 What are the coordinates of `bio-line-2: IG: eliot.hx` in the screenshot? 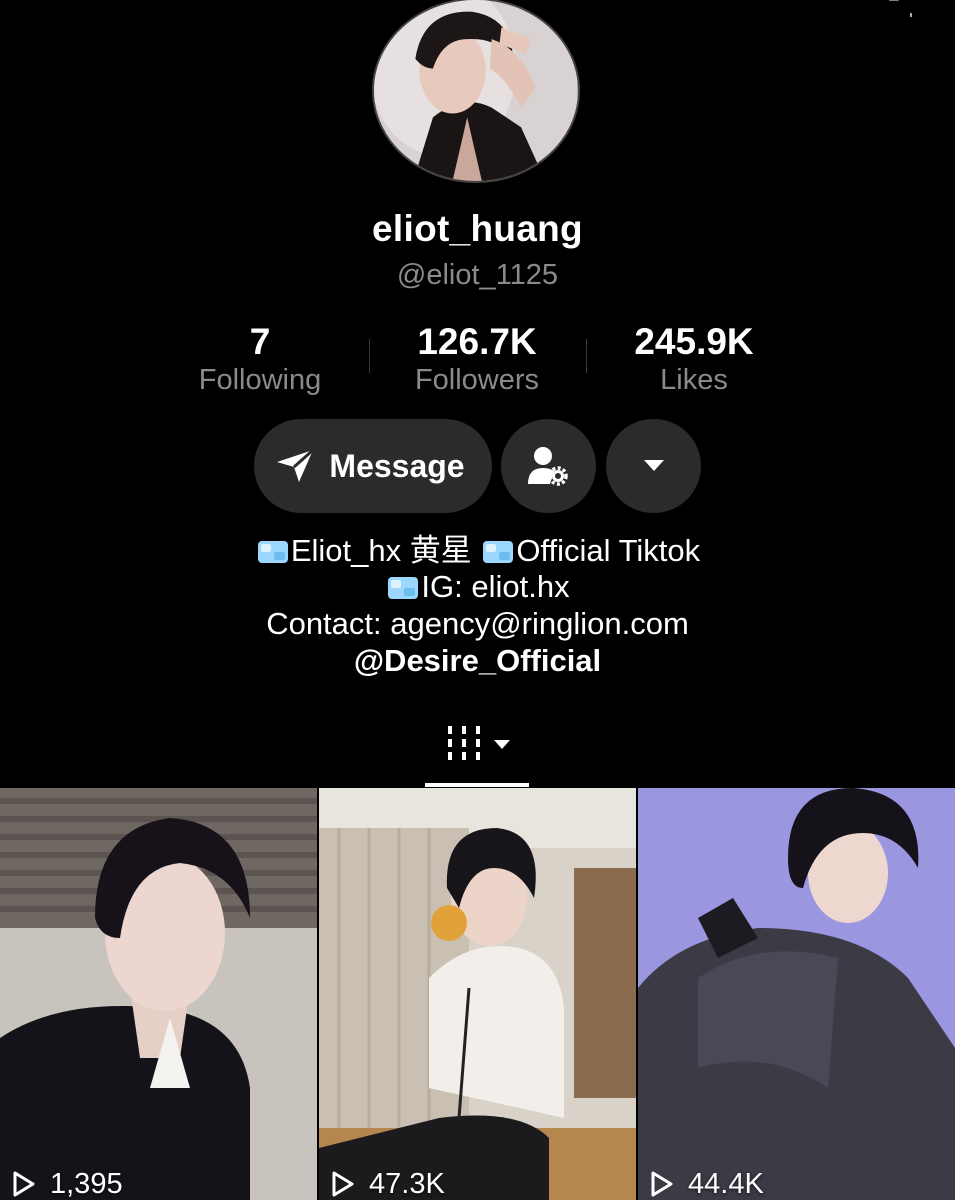 It's located at (477, 586).